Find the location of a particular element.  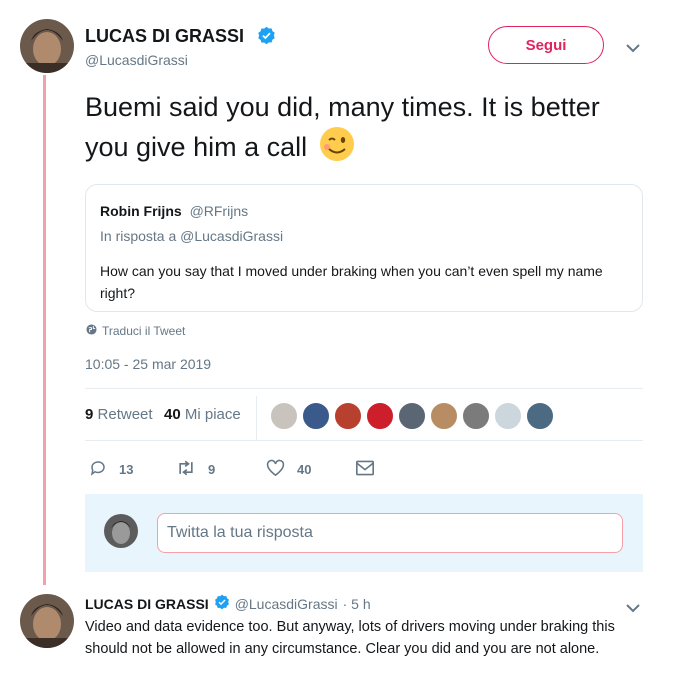

likes-stat: 40 Mi piace is located at coordinates (202, 414).